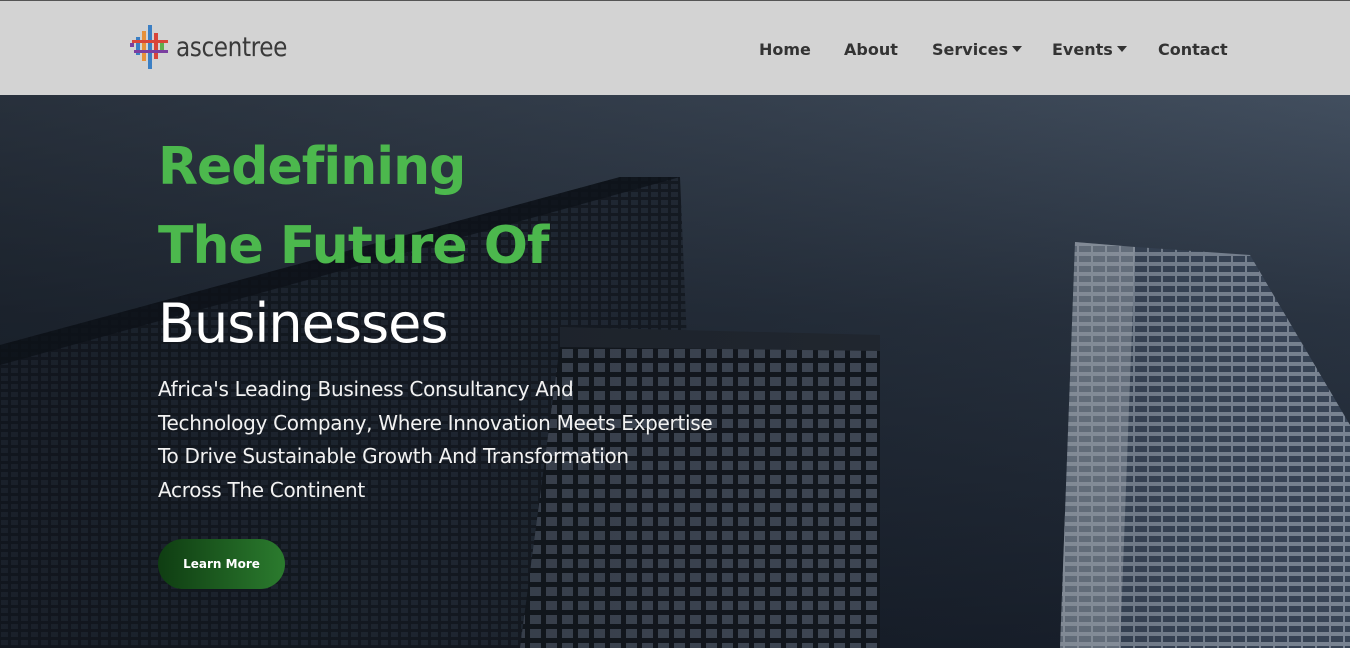 This screenshot has width=1350, height=648. What do you see at coordinates (261, 489) in the screenshot?
I see `hero-description-line4: Across The Continent` at bounding box center [261, 489].